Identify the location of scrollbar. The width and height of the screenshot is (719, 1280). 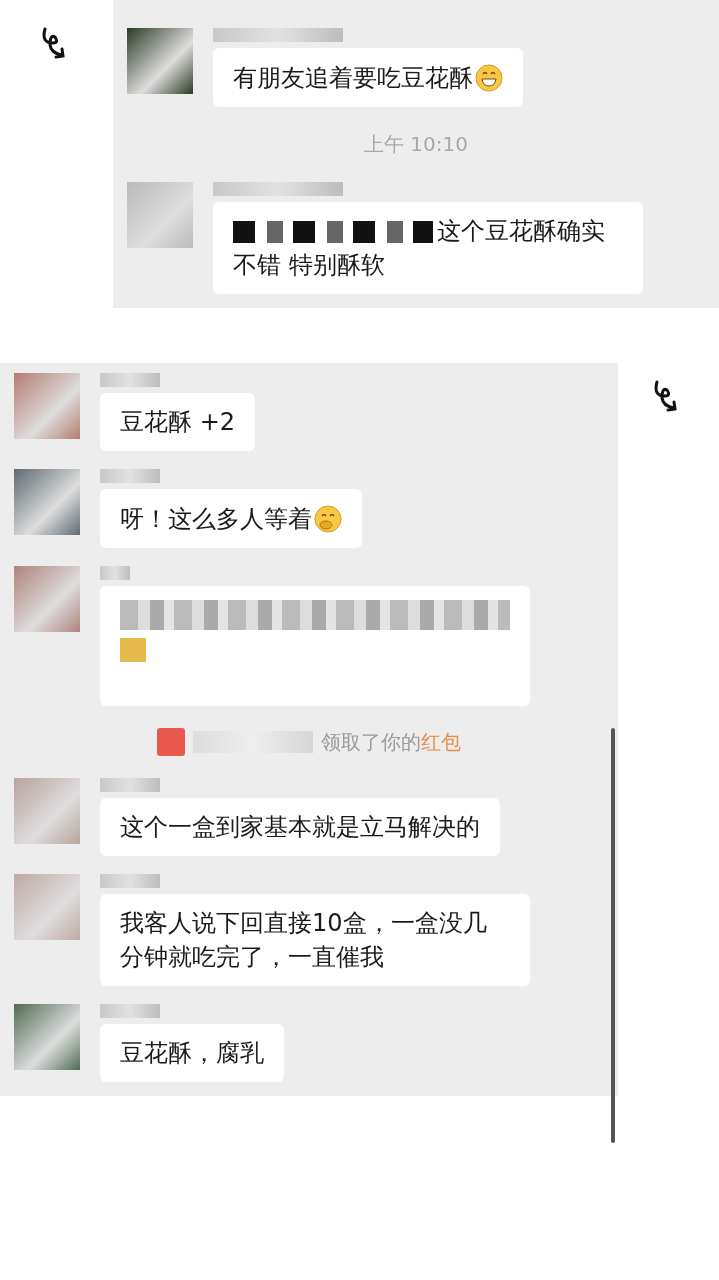
(613, 935).